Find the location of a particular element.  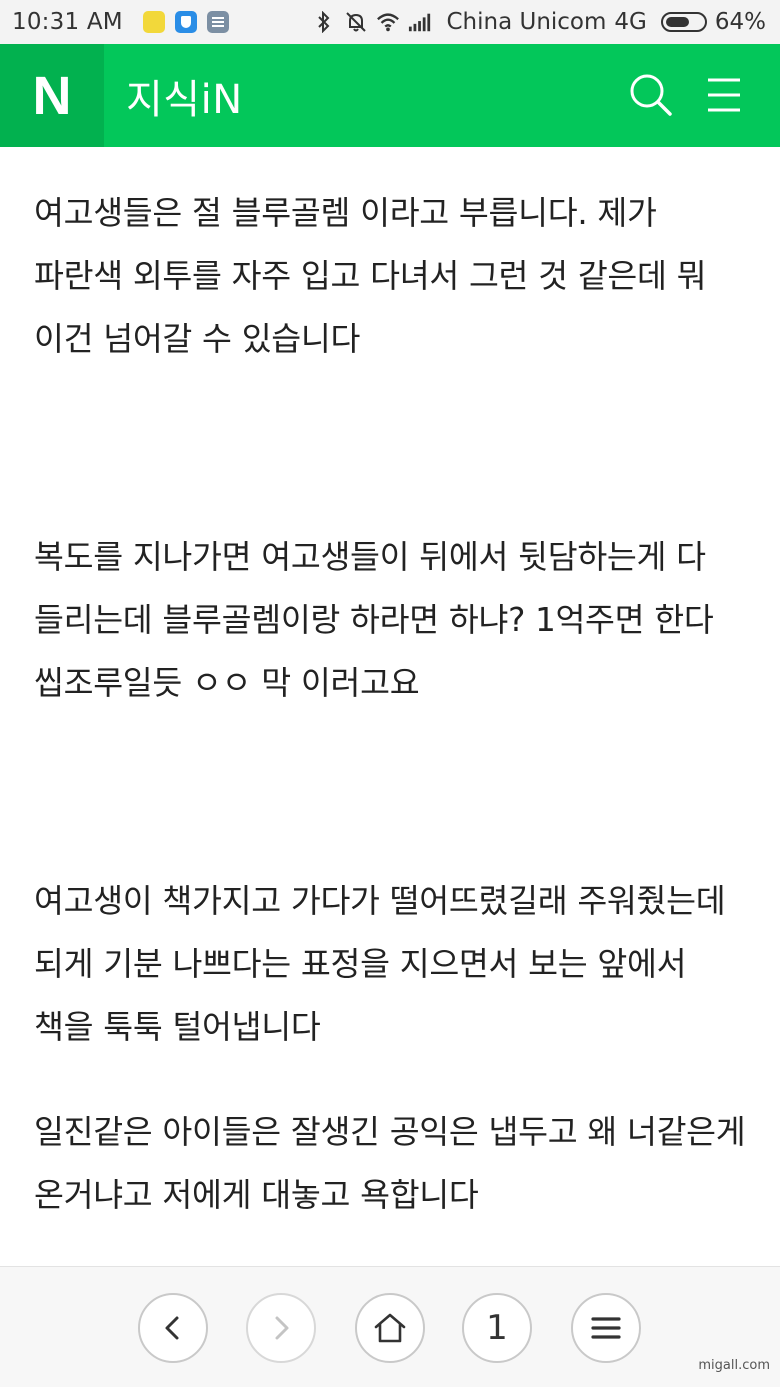

battery-icon is located at coordinates (683, 22).